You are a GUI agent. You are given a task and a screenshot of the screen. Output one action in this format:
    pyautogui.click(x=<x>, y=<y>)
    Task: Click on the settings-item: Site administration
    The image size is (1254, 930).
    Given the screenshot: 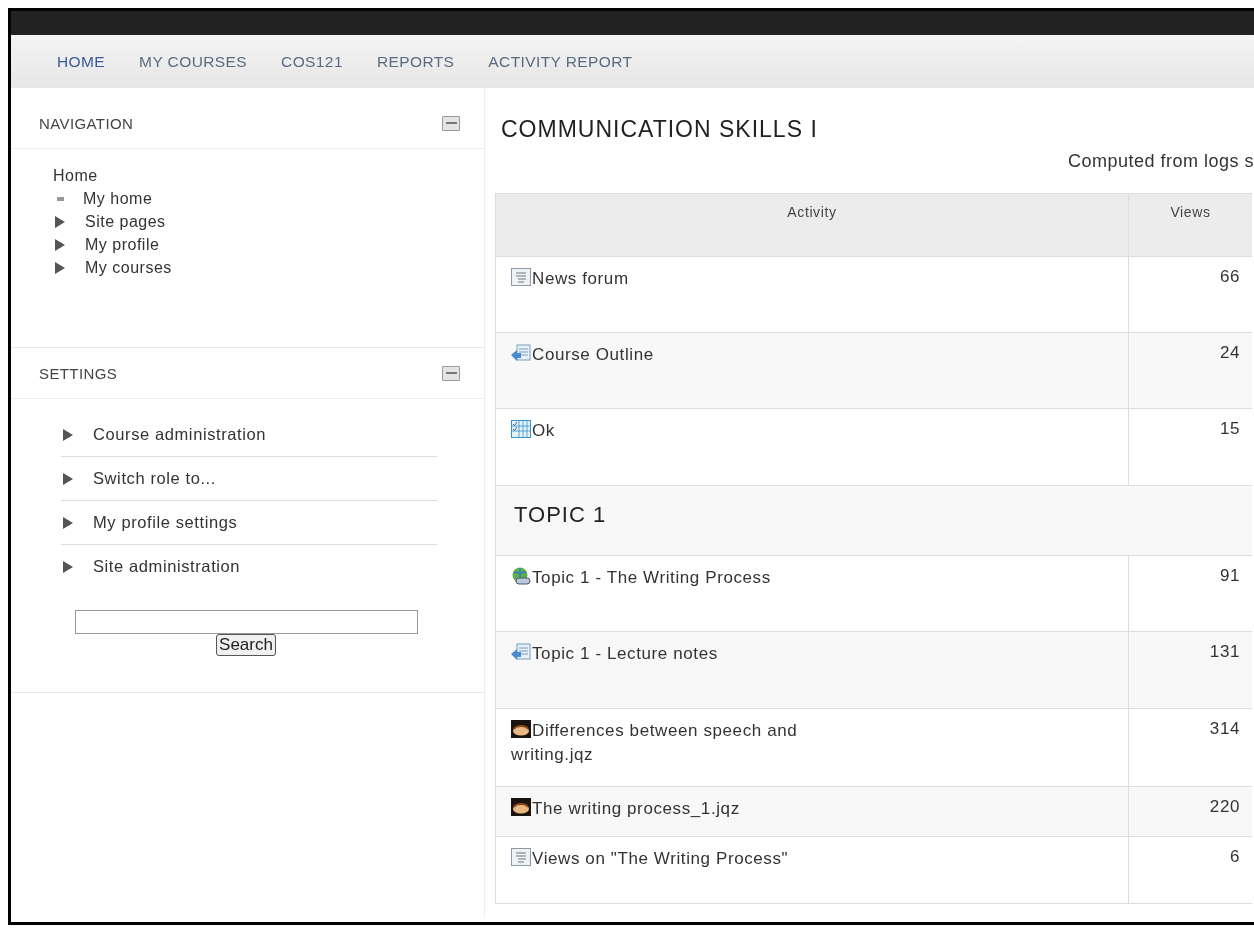 What is the action you would take?
    pyautogui.click(x=167, y=566)
    